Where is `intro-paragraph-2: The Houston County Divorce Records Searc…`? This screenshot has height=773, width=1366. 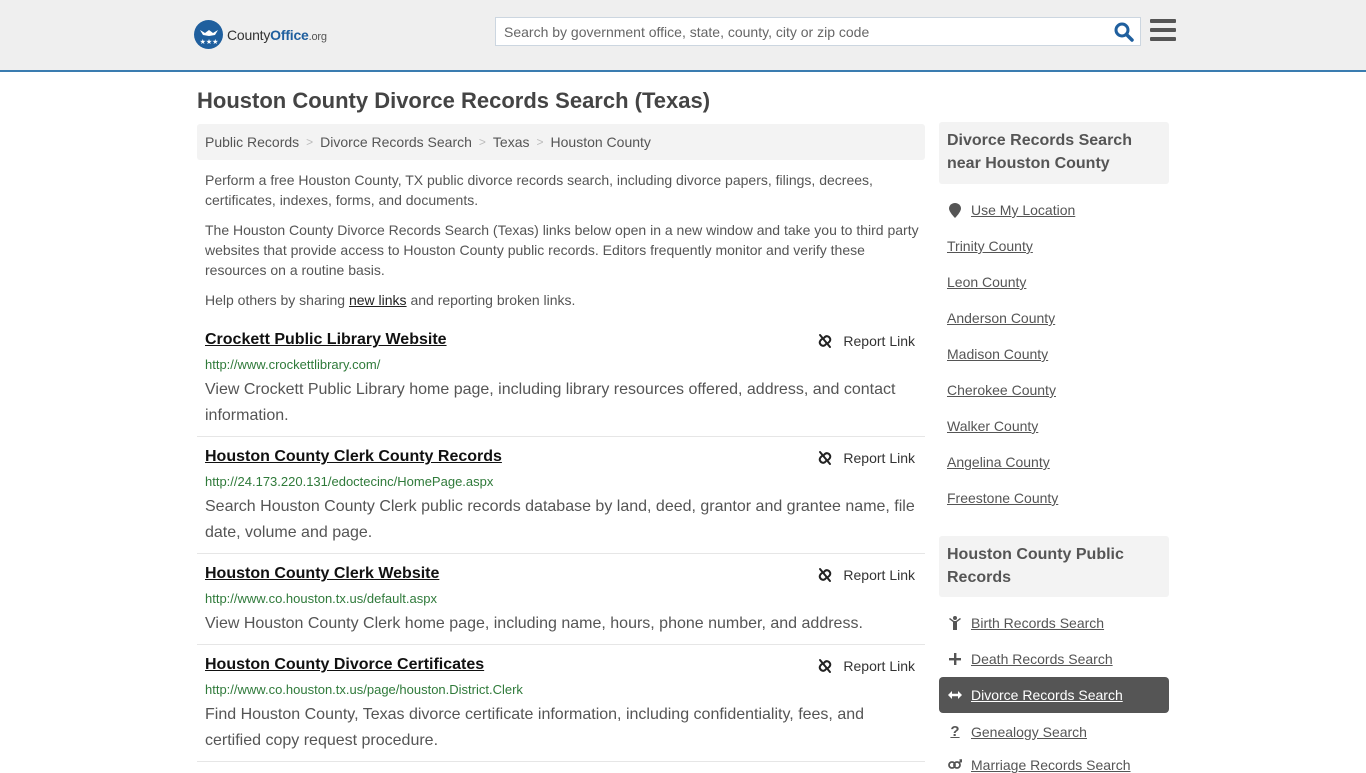
intro-paragraph-2: The Houston County Divorce Records Searc… is located at coordinates (562, 250).